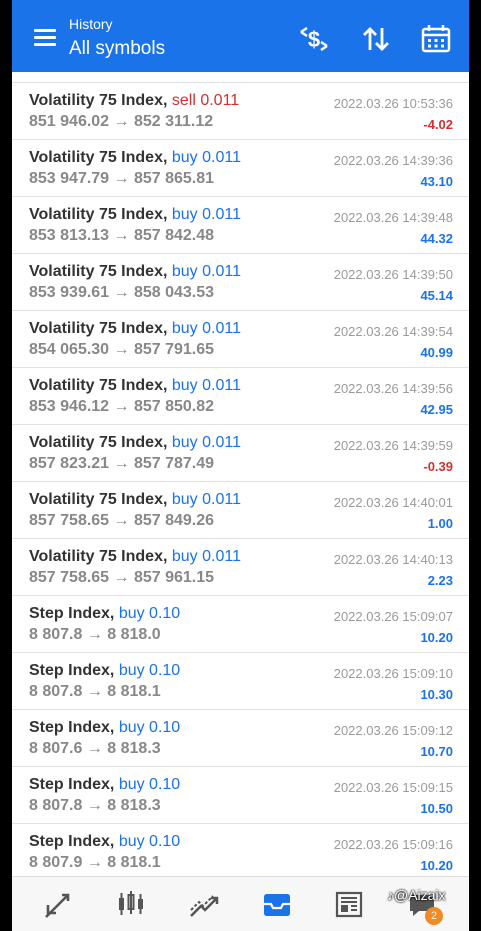  I want to click on trade-time: 2022.03.26 15:09:16, so click(393, 844).